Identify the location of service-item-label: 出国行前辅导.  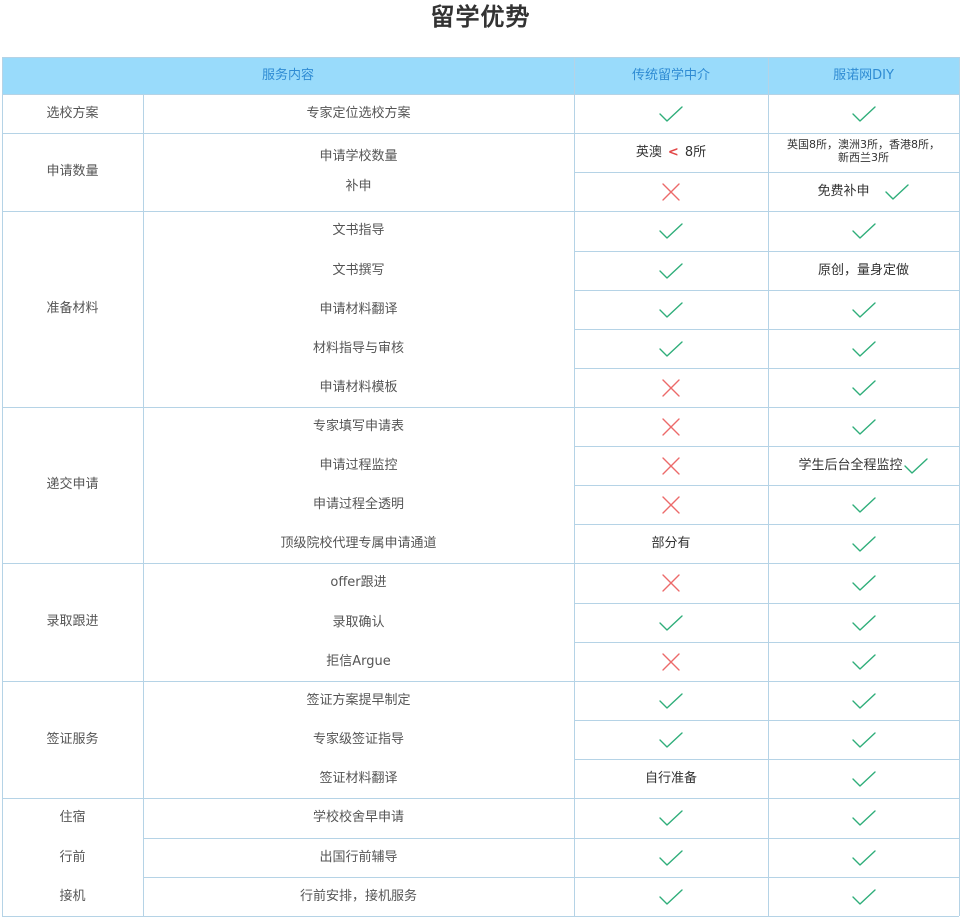
(358, 857).